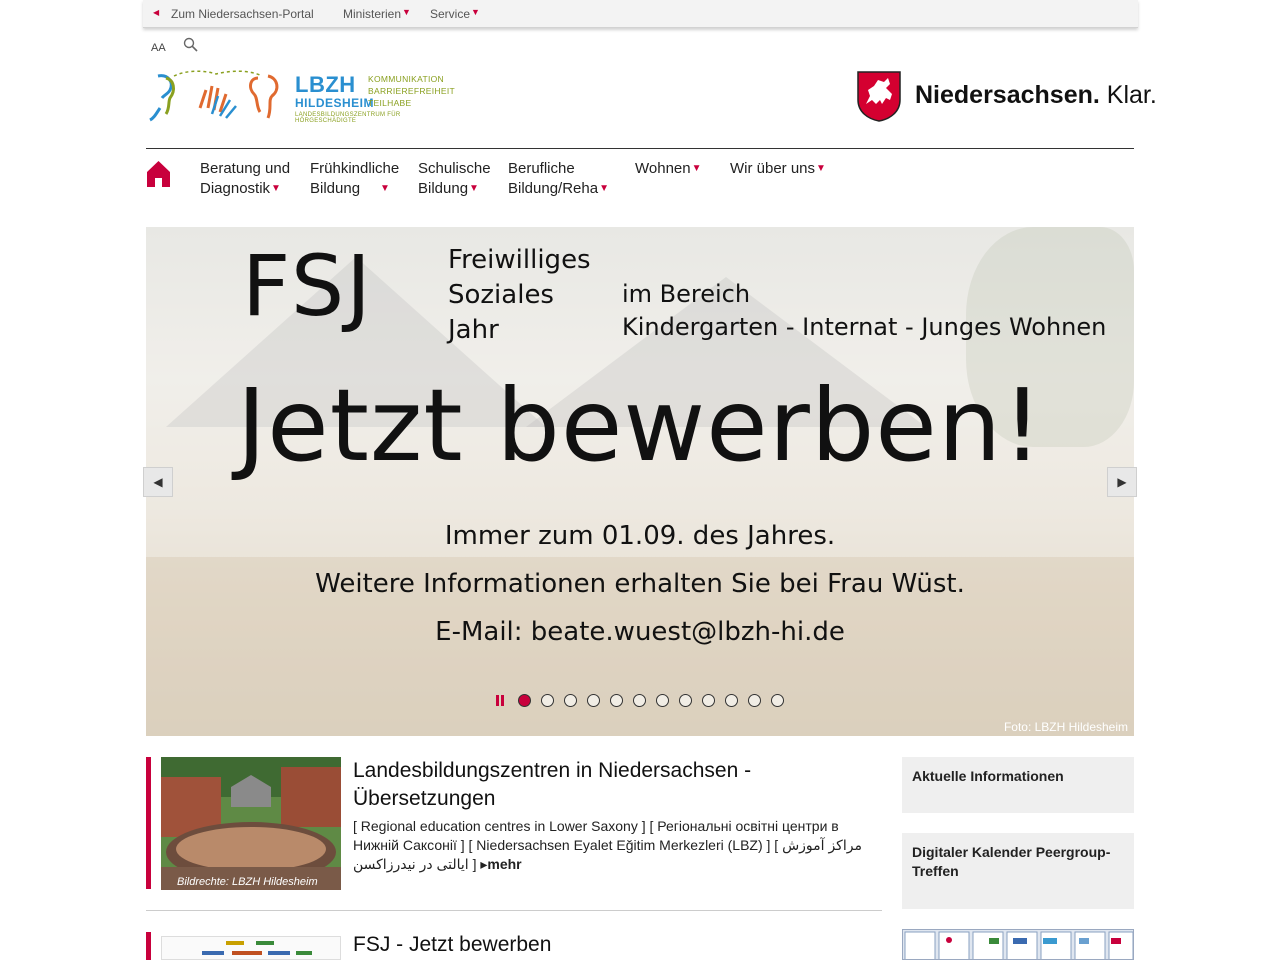 This screenshot has height=960, width=1280. I want to click on slide-fsj: FSJ, so click(307, 286).